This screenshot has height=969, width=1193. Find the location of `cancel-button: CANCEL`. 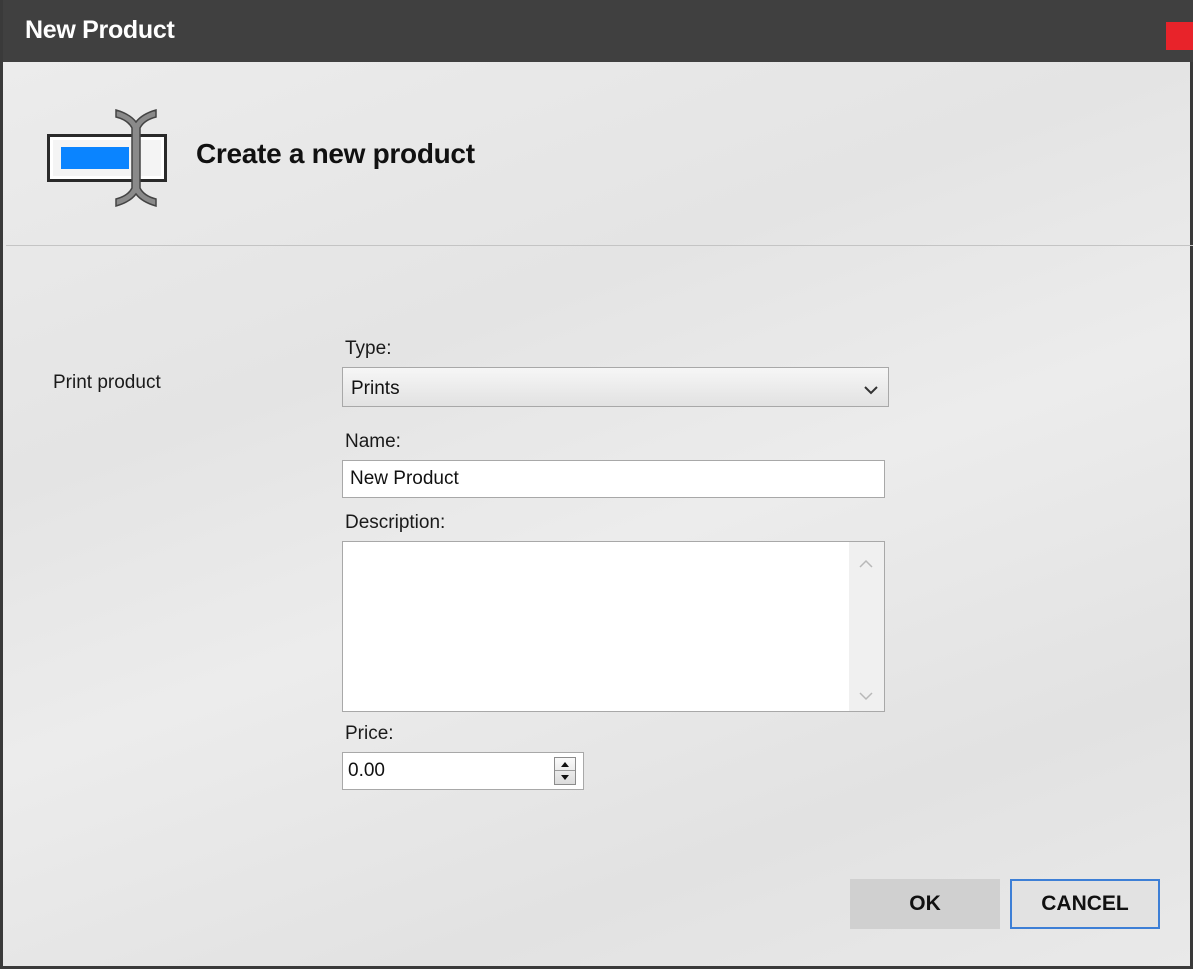

cancel-button: CANCEL is located at coordinates (1085, 904).